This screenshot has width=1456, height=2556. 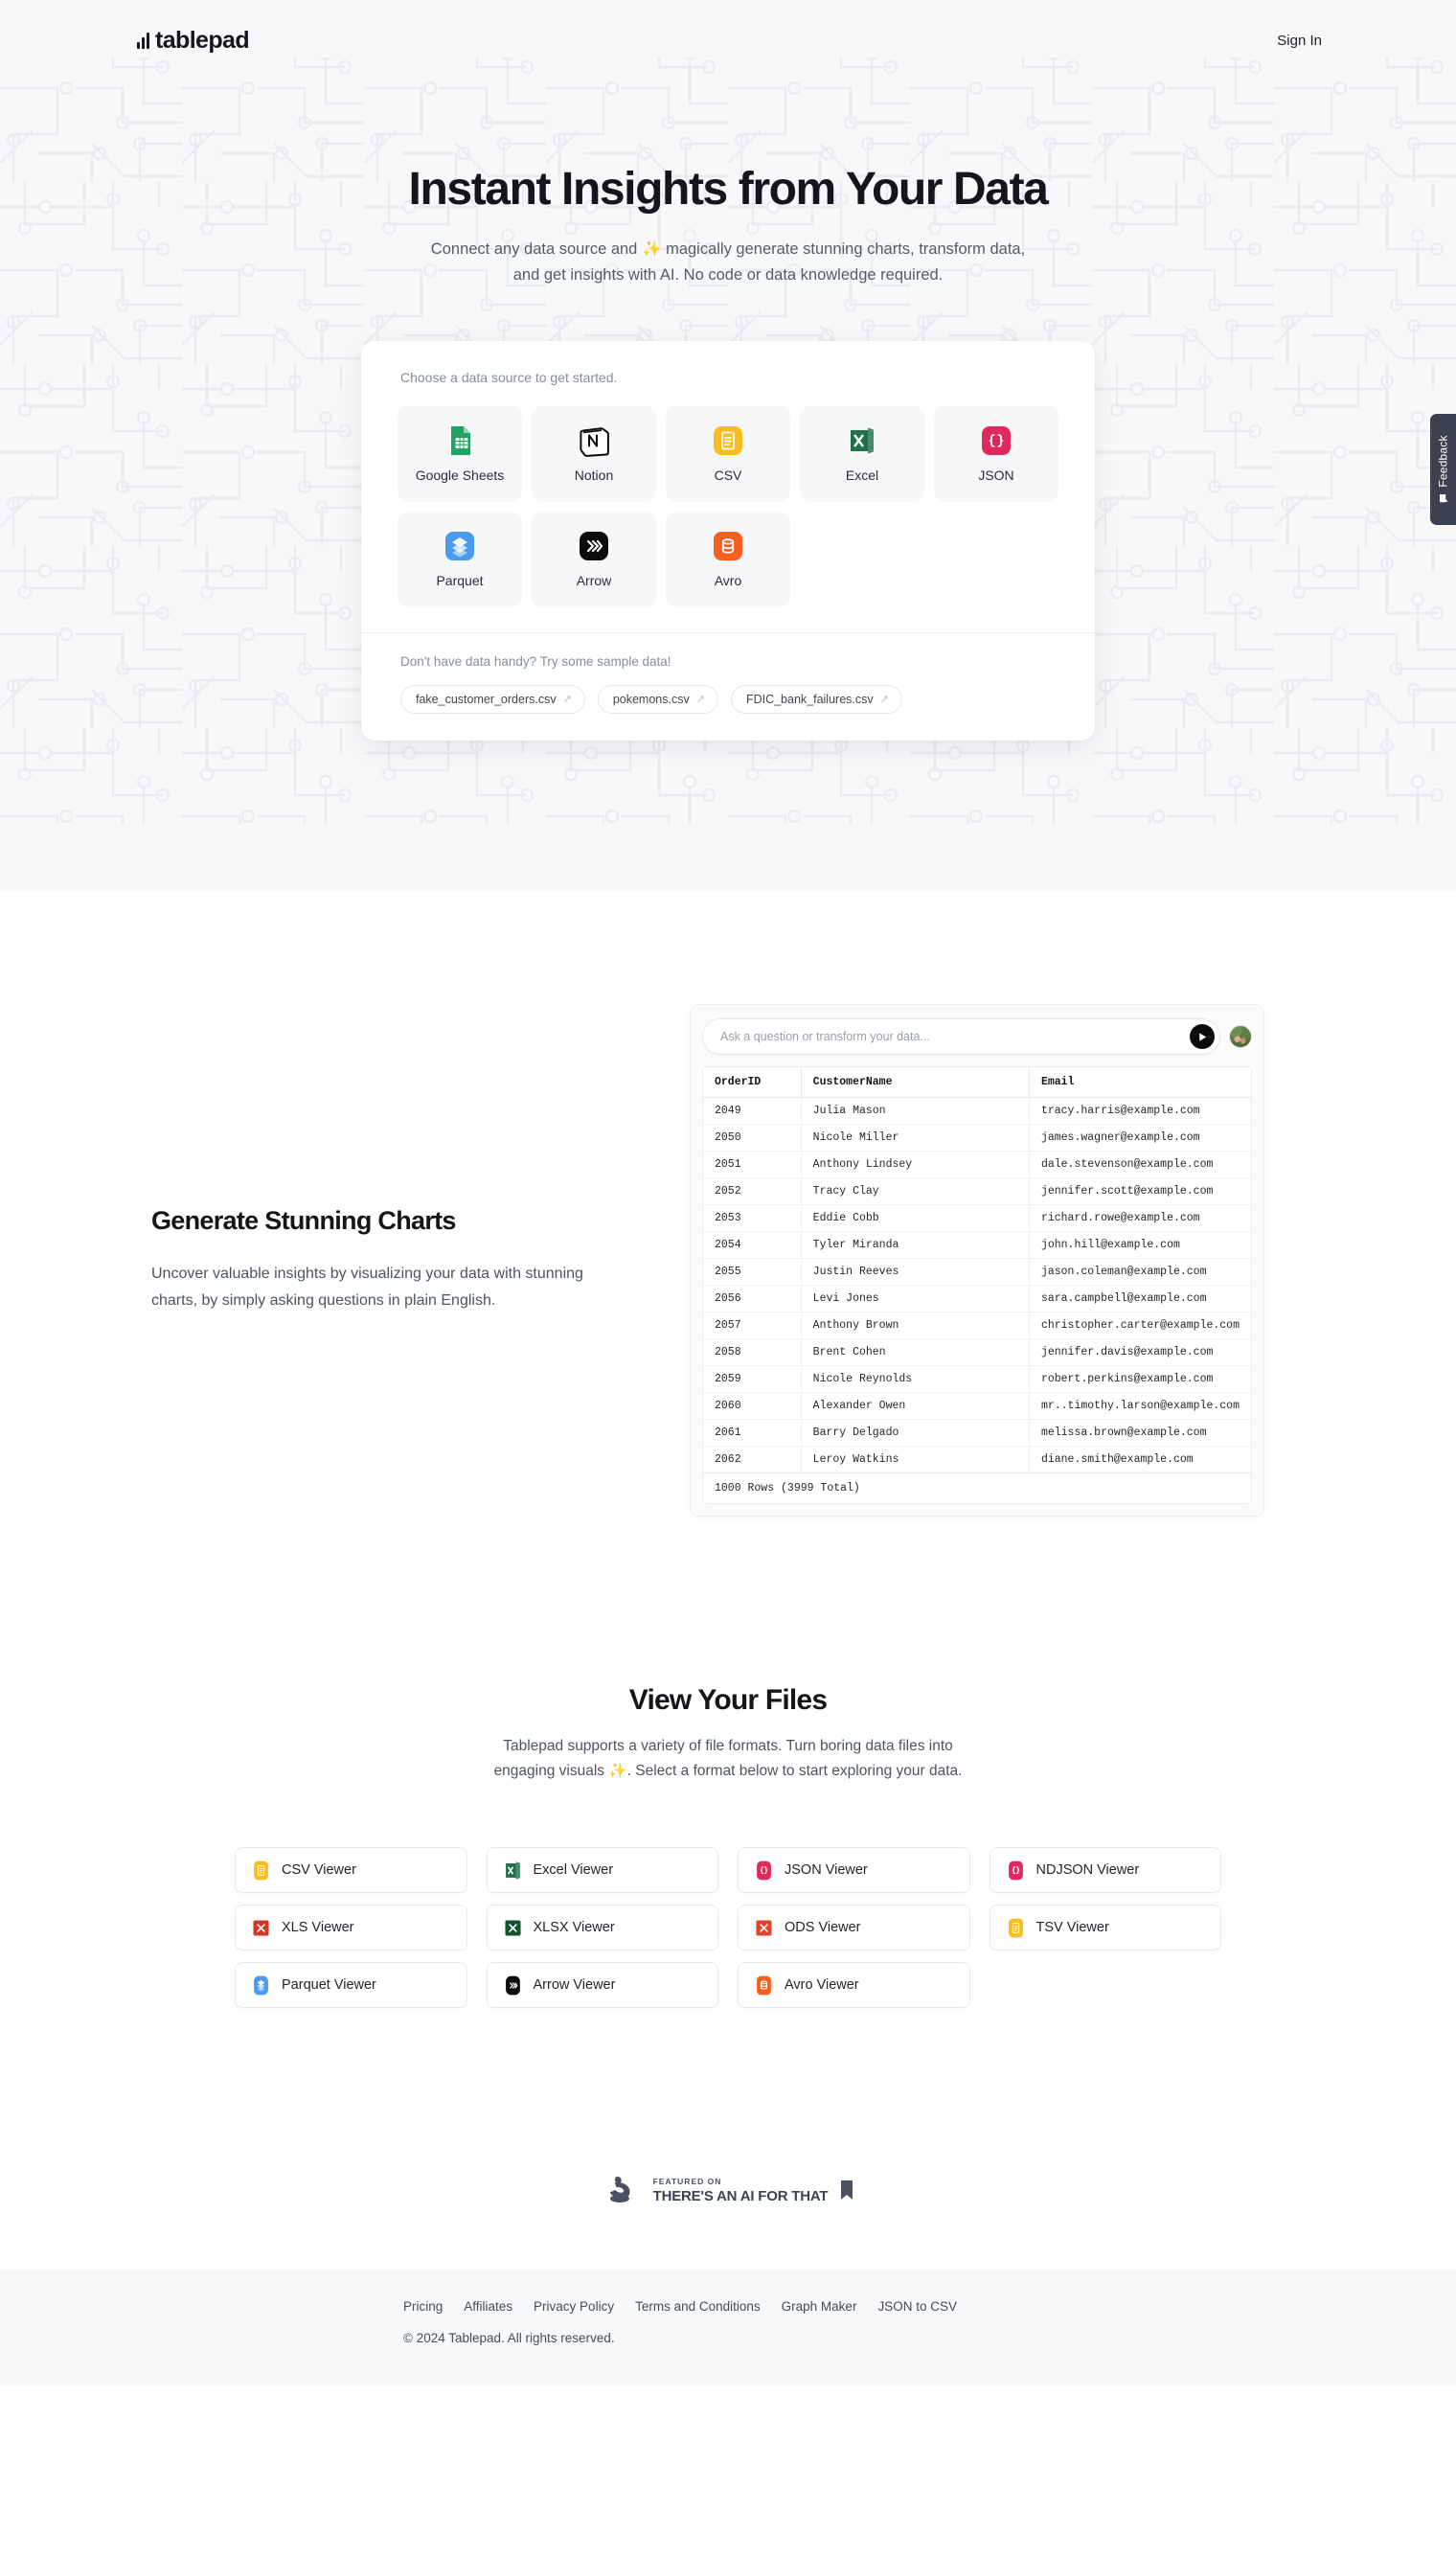 What do you see at coordinates (1140, 1433) in the screenshot?
I see `cell-email: melissa.brown@example.com` at bounding box center [1140, 1433].